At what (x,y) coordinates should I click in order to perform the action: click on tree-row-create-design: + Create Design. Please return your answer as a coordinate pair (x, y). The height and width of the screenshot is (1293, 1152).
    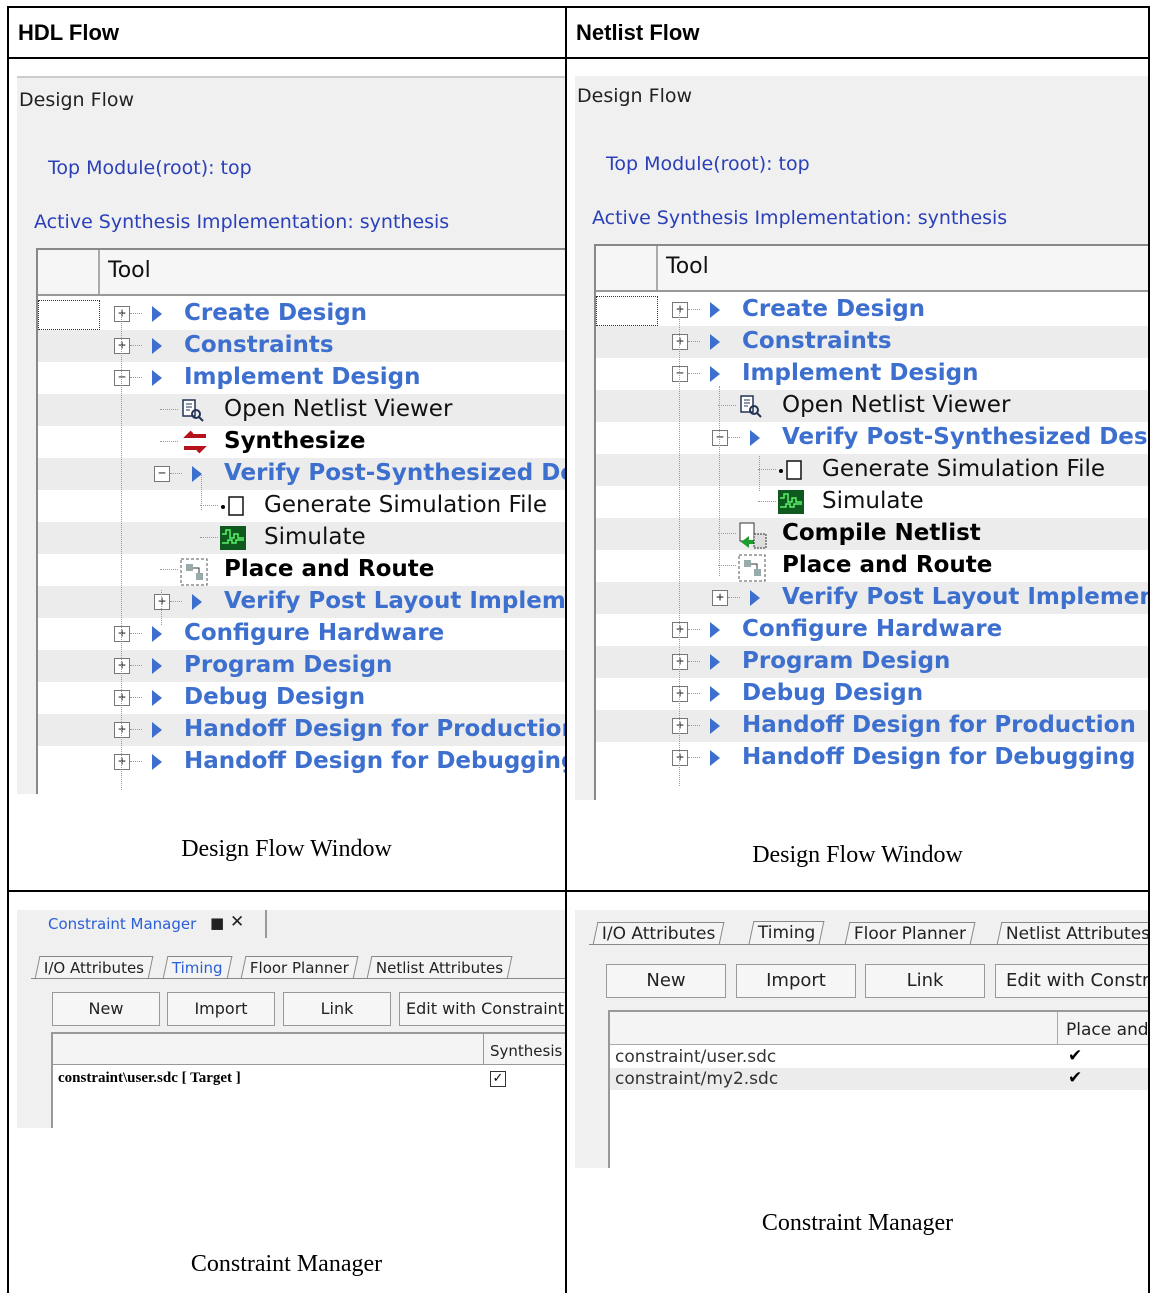
    Looking at the image, I should click on (301, 314).